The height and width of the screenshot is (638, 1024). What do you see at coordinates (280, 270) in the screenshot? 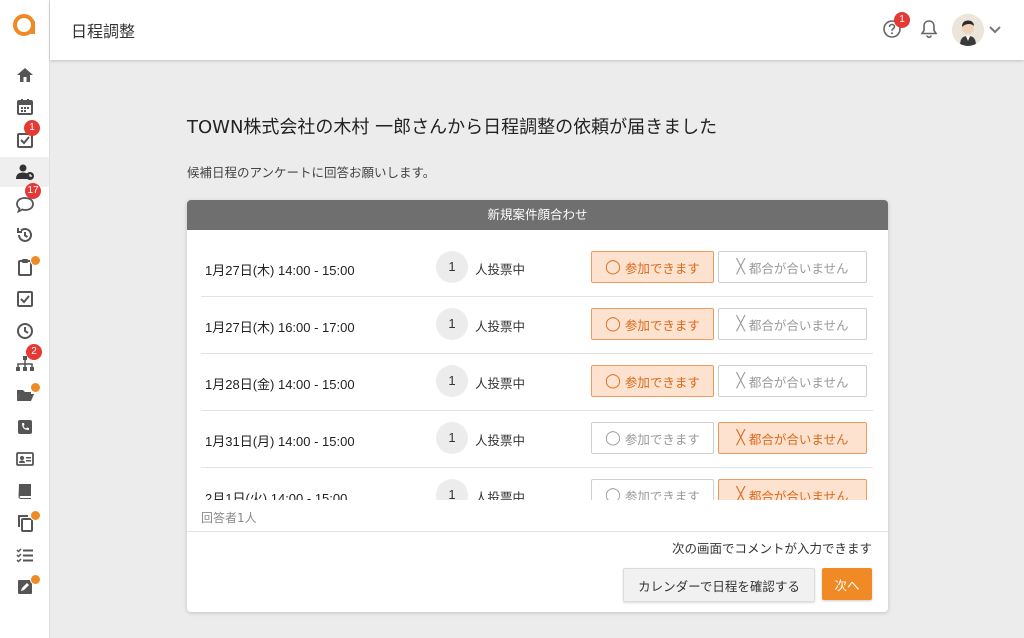
I see `candidate-date: 1月27日(木) 14:00 - 15:00` at bounding box center [280, 270].